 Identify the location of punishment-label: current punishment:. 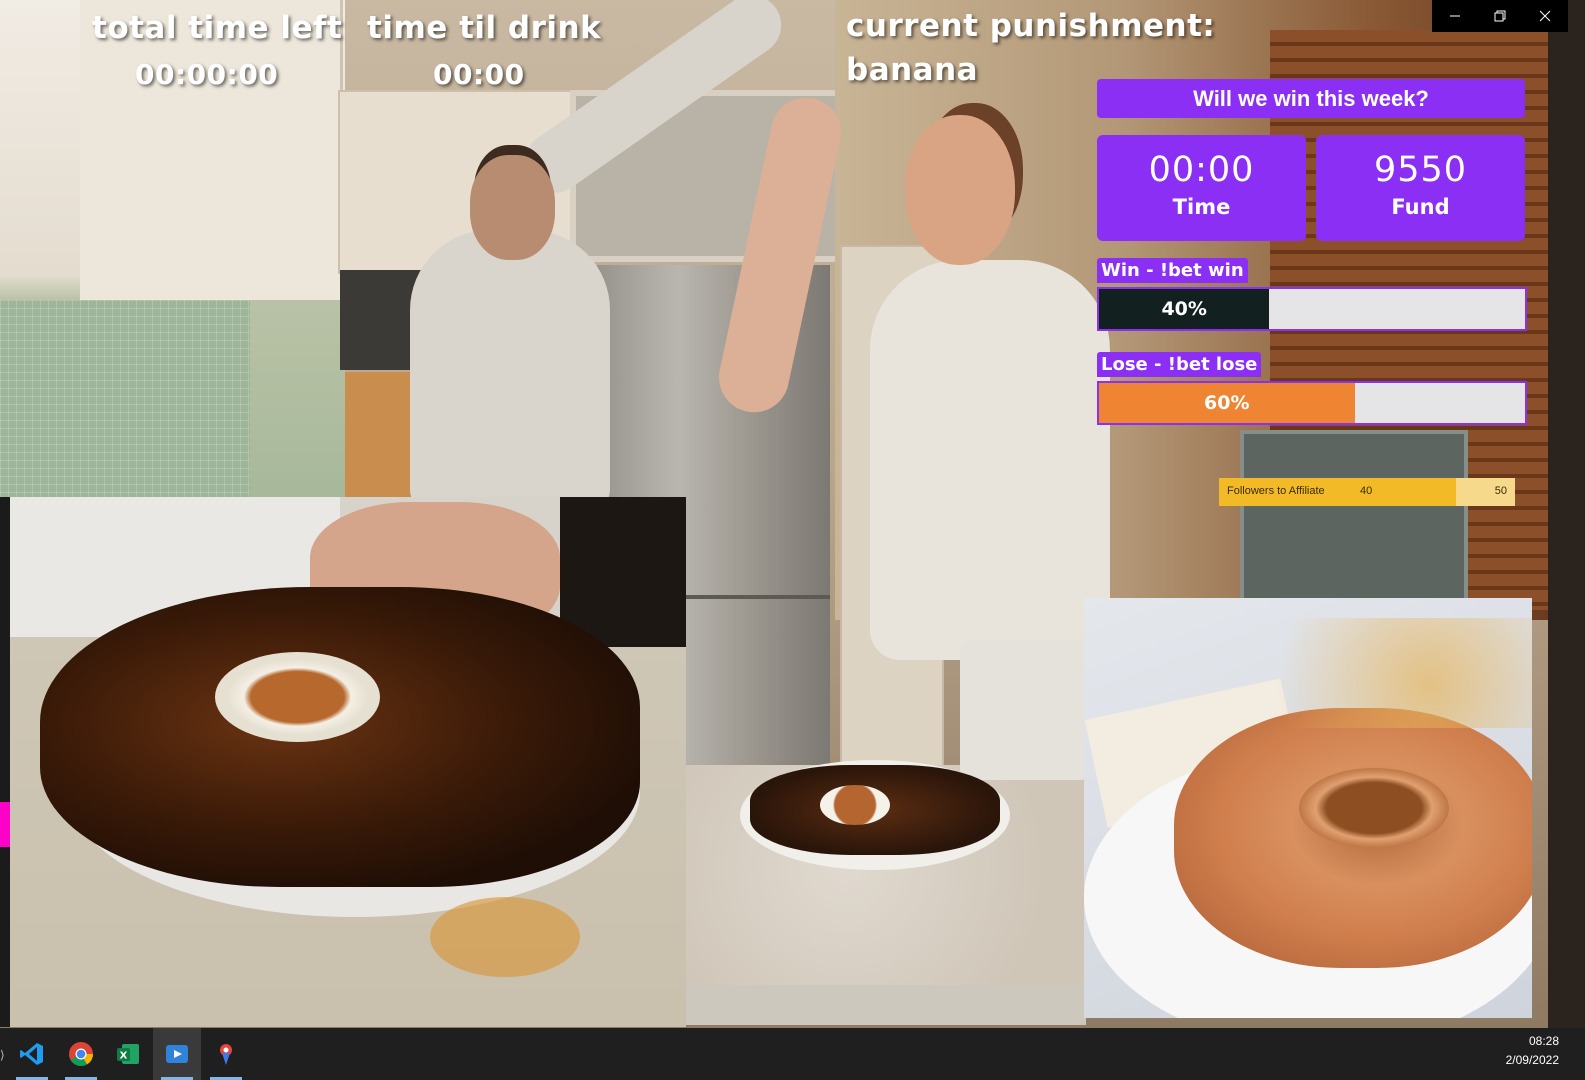
(1031, 26).